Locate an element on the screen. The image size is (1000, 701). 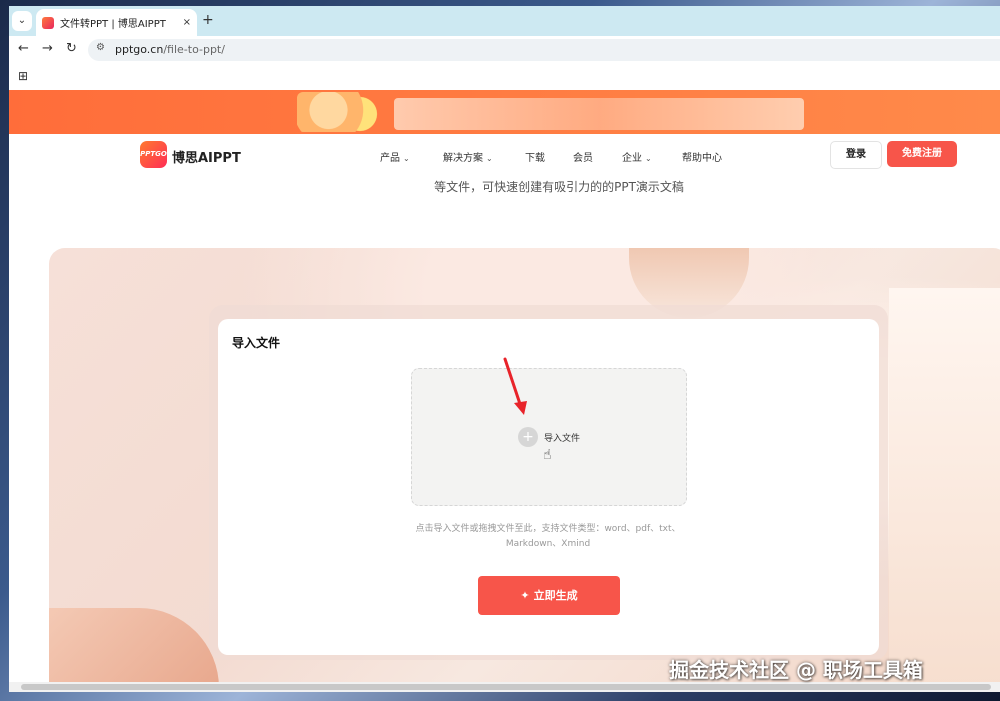
forward-icon: → is located at coordinates (47, 49).